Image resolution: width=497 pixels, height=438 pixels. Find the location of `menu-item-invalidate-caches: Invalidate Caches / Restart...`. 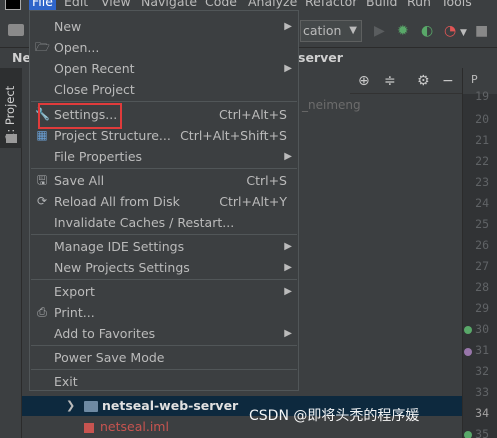

menu-item-invalidate-caches: Invalidate Caches / Restart... is located at coordinates (164, 222).